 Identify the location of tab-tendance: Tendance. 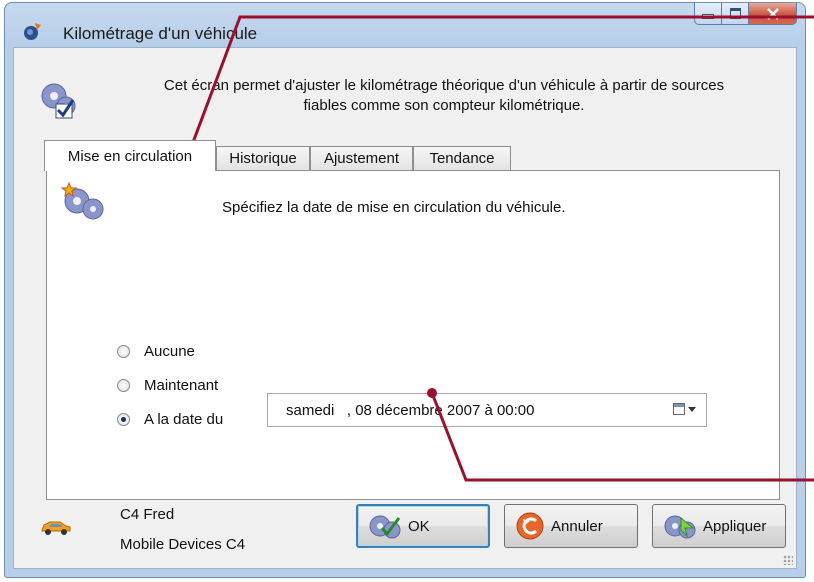
(462, 158).